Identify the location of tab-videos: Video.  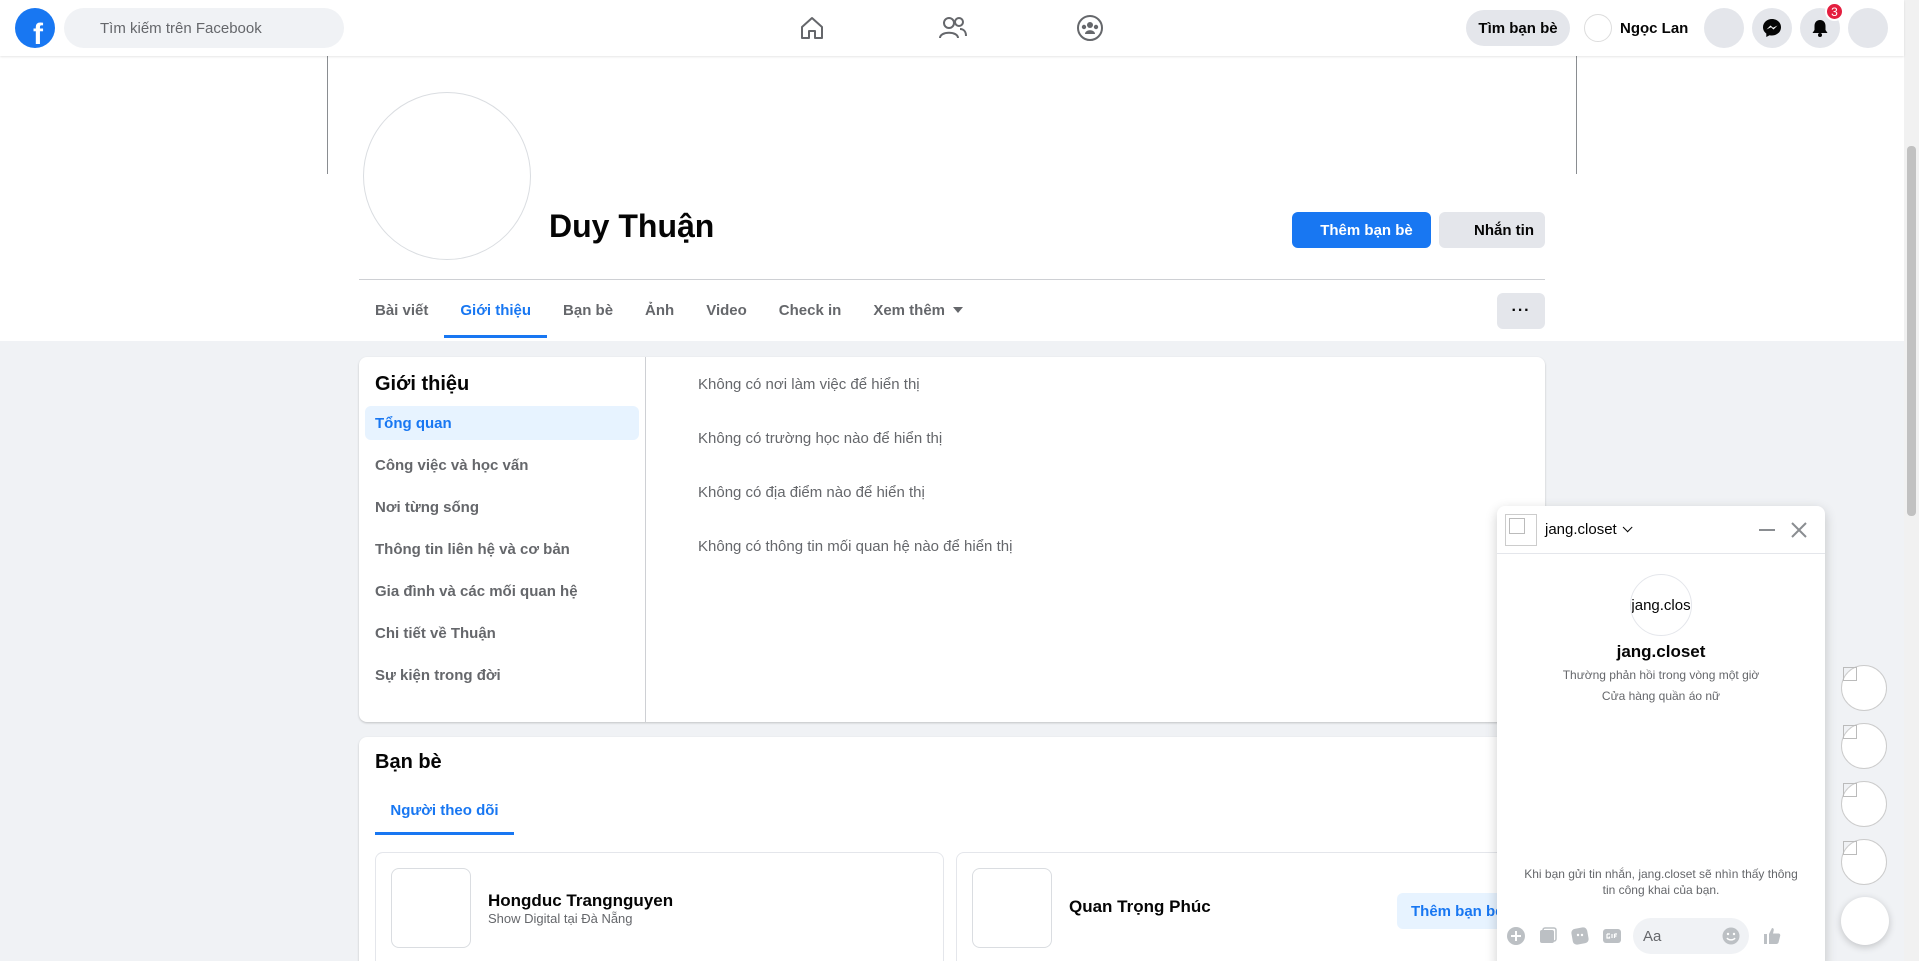
(726, 310).